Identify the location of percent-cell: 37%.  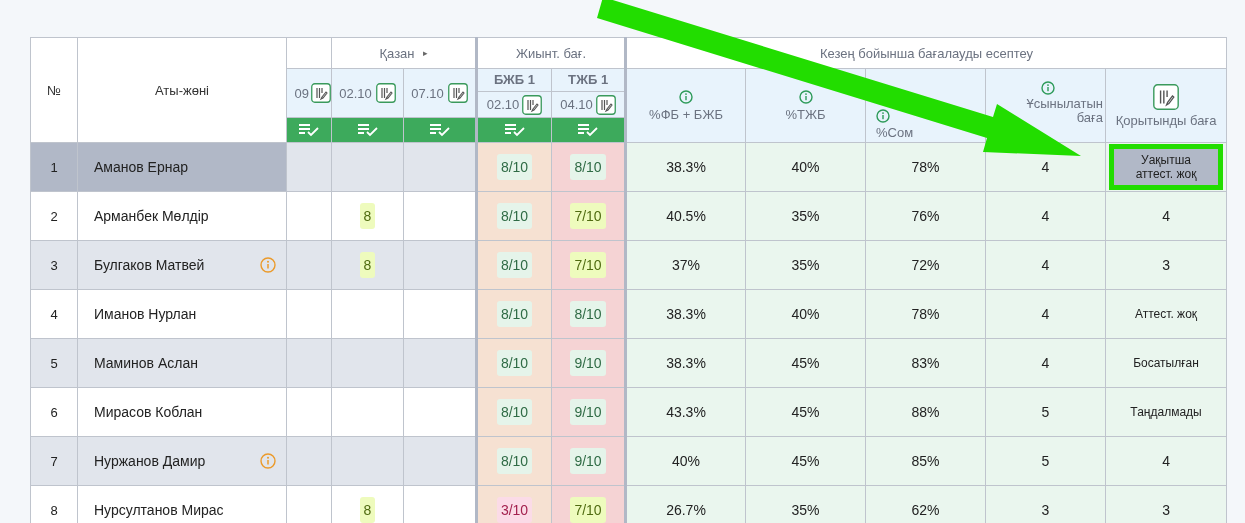
(685, 265).